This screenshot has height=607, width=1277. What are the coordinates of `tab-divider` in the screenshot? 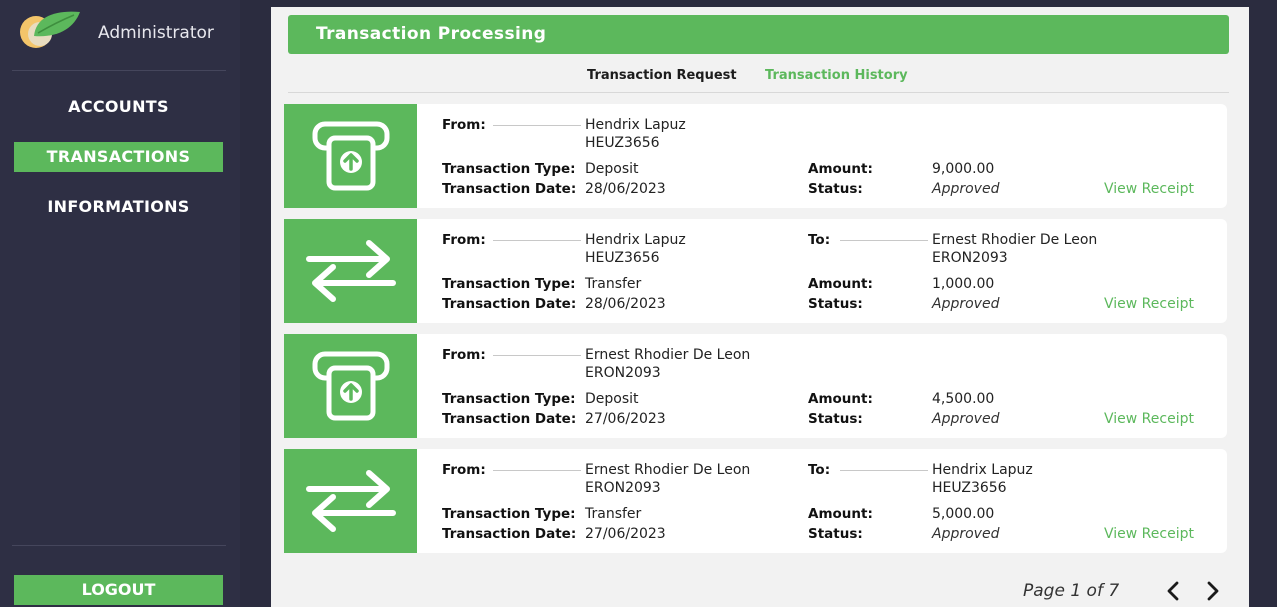 It's located at (758, 92).